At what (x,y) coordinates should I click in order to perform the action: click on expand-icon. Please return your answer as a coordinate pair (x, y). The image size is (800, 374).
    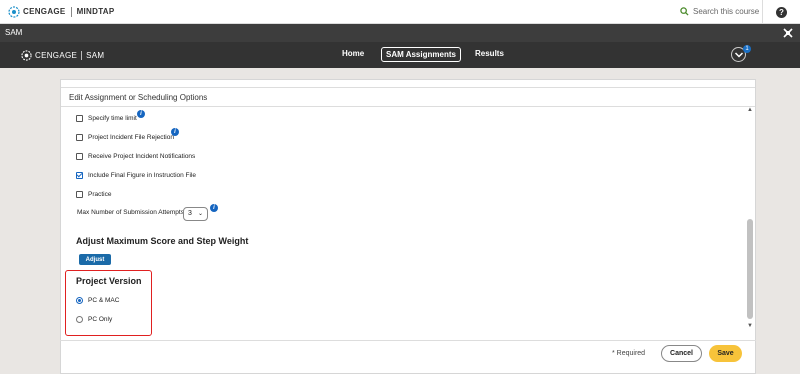
    Looking at the image, I should click on (788, 33).